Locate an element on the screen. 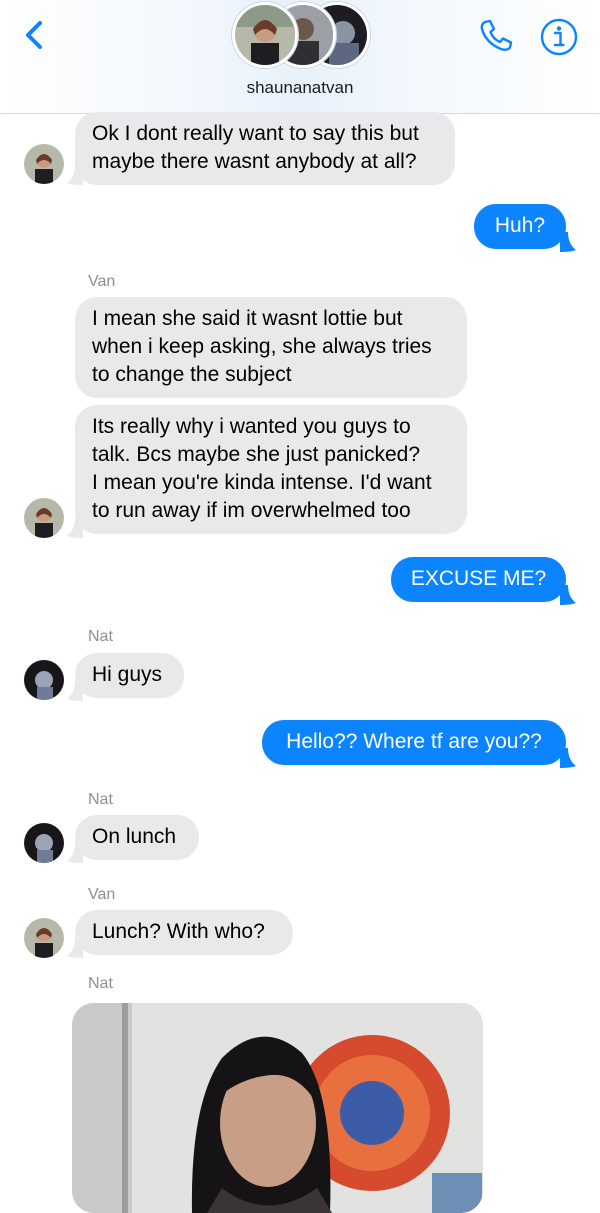  message-bubble-outgoing: EXCUSE ME? is located at coordinates (478, 579).